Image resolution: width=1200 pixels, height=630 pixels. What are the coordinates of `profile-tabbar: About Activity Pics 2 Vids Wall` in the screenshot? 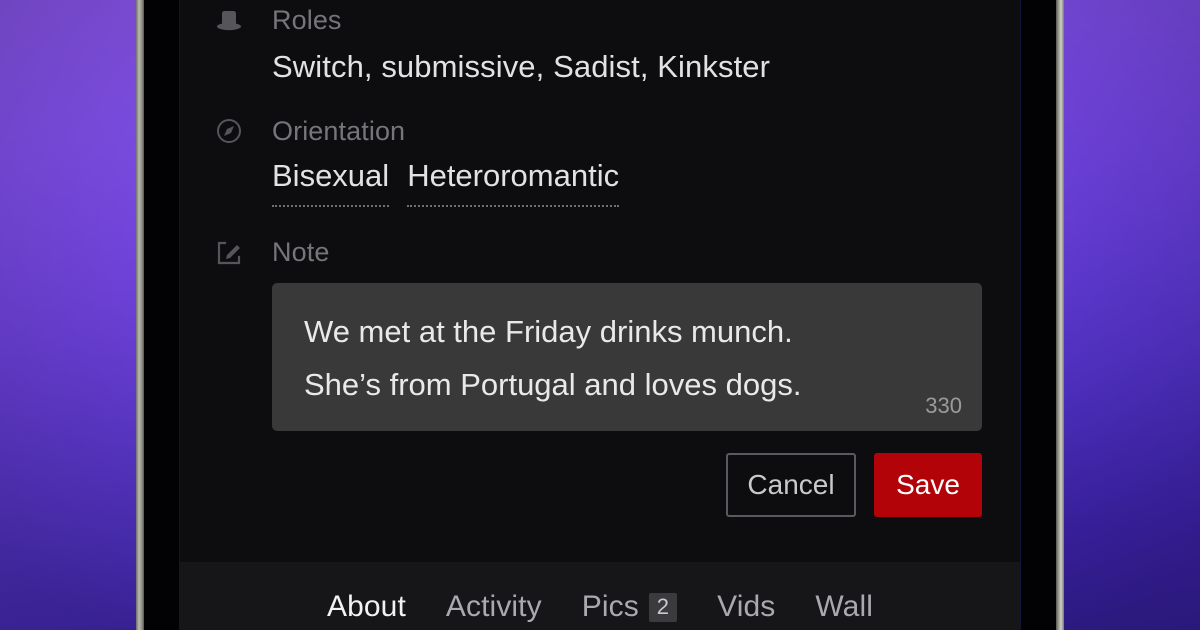 It's located at (600, 596).